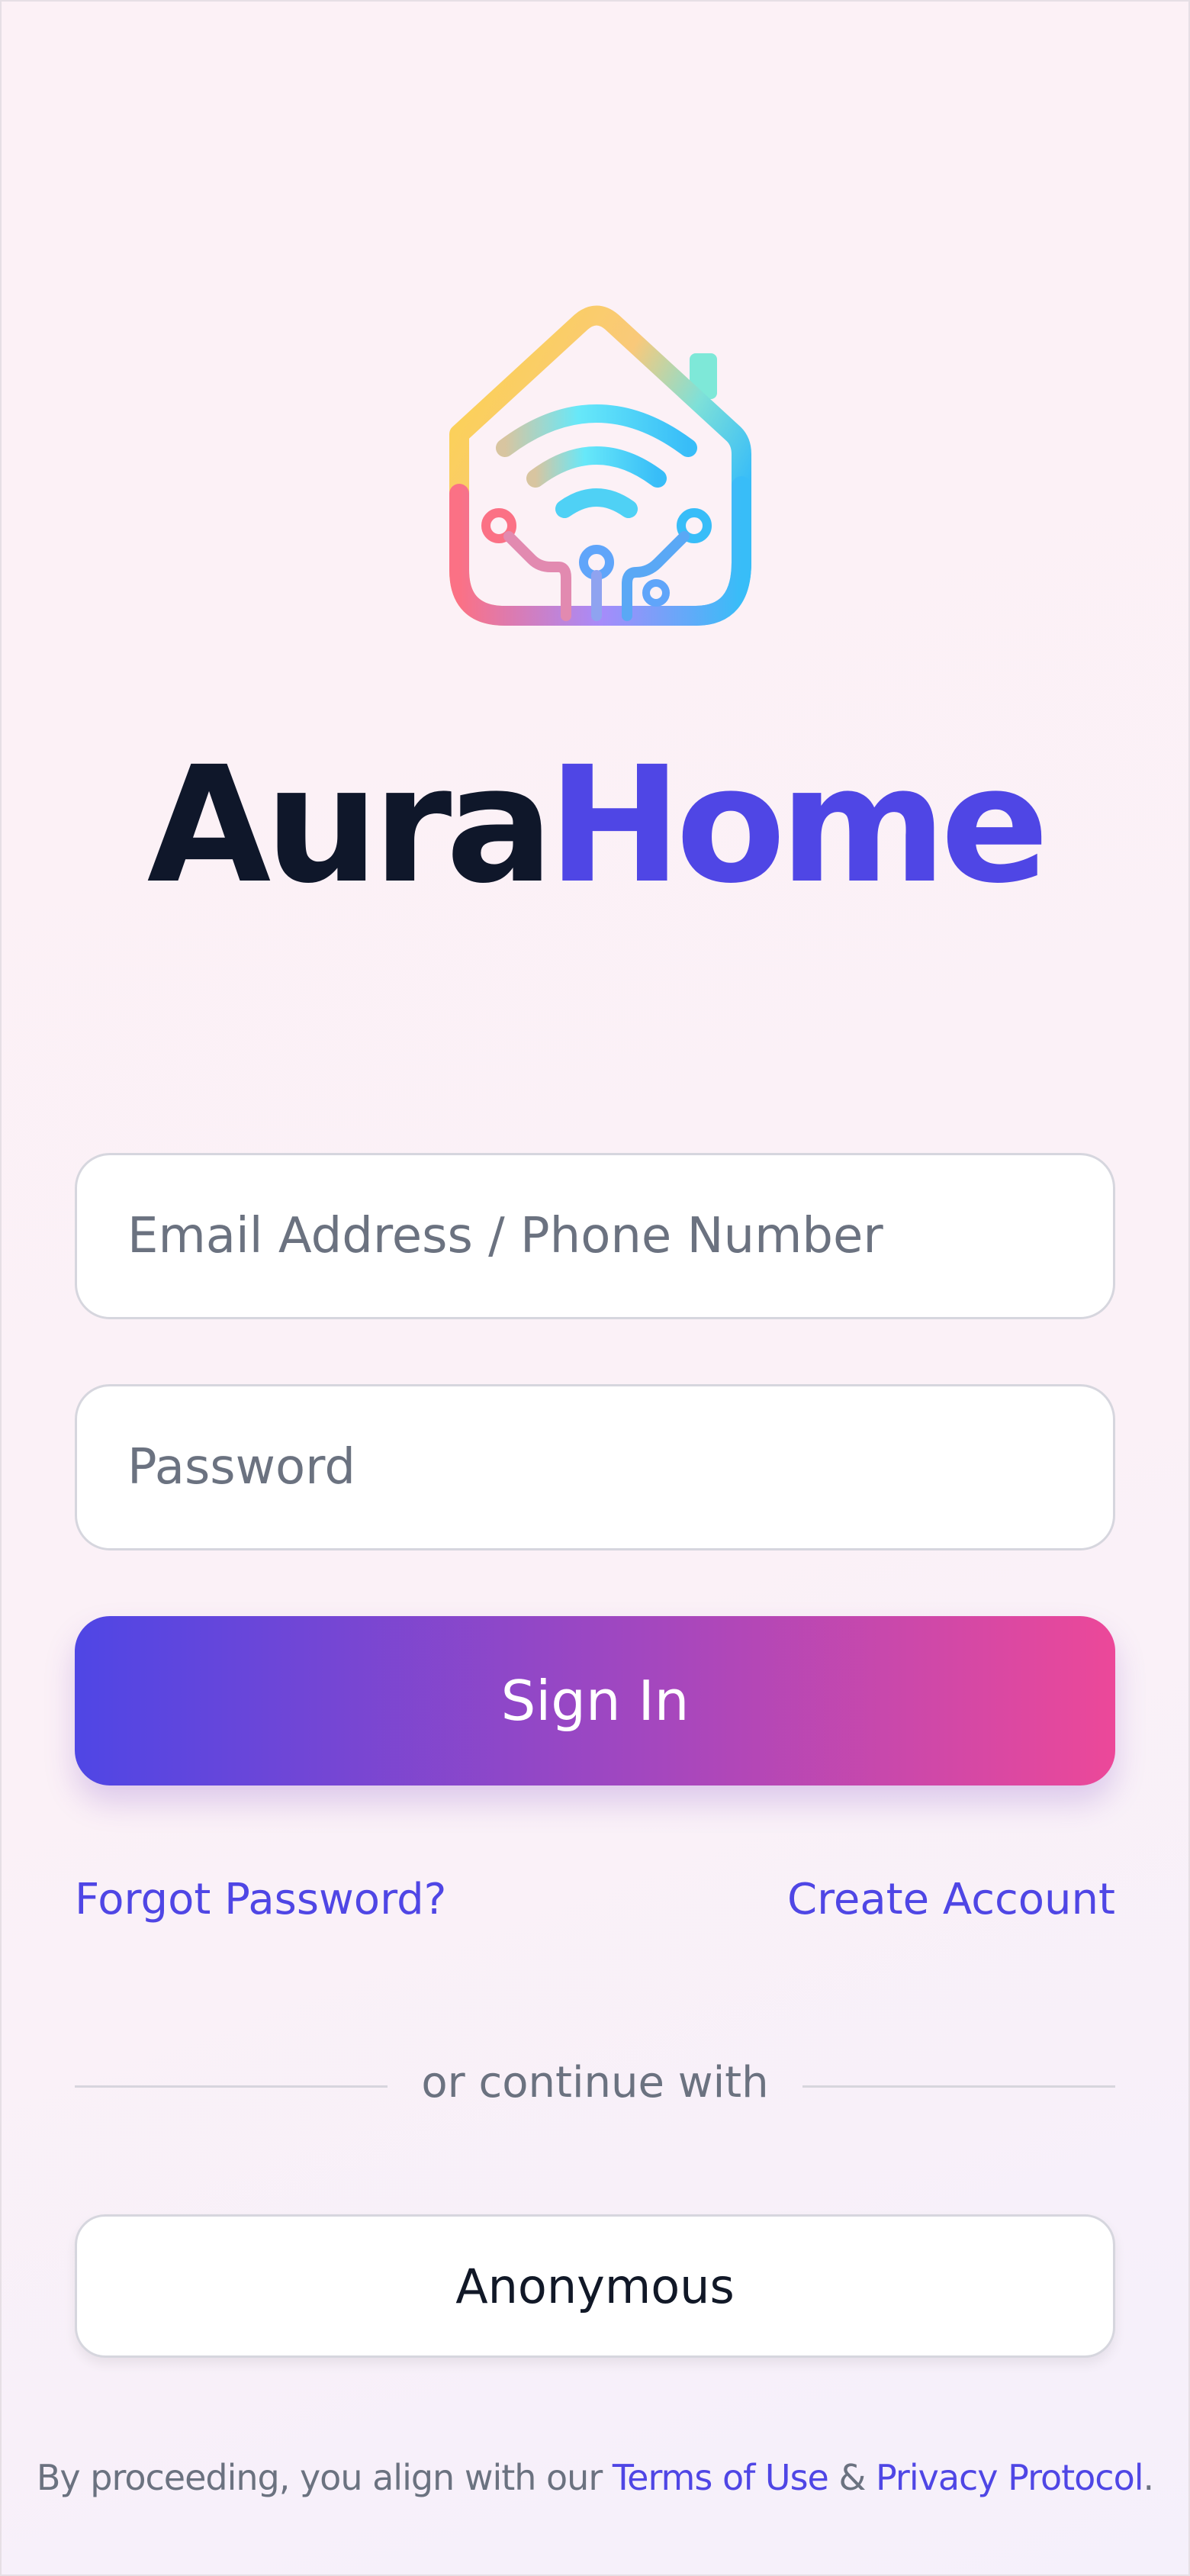 Image resolution: width=1190 pixels, height=2576 pixels. Describe the element at coordinates (596, 463) in the screenshot. I see `smart-home-logo-icon` at that location.